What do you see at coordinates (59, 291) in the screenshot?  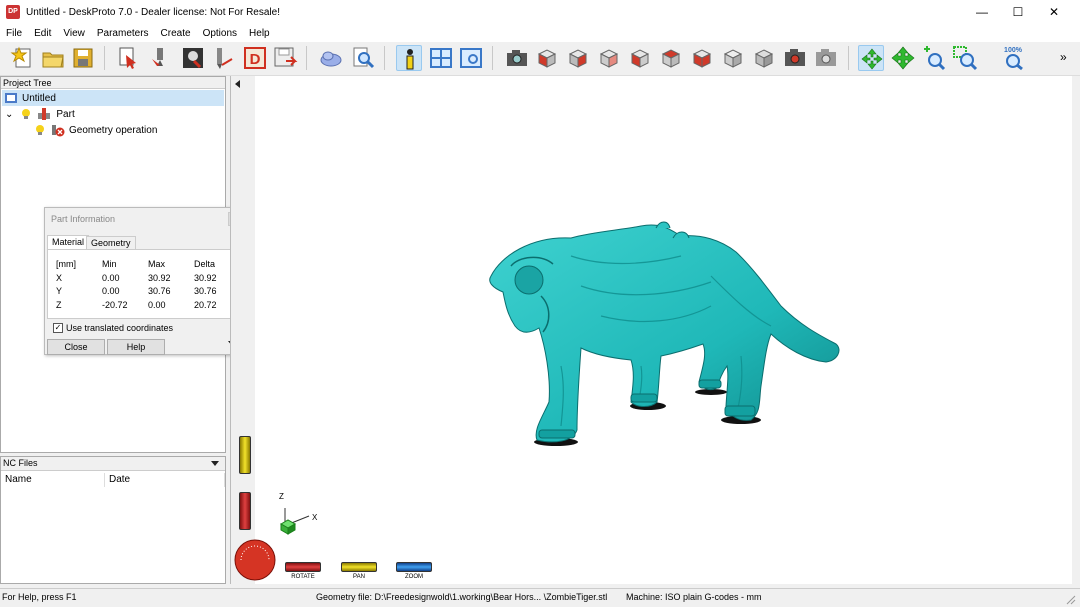 I see `row-label-y: Y` at bounding box center [59, 291].